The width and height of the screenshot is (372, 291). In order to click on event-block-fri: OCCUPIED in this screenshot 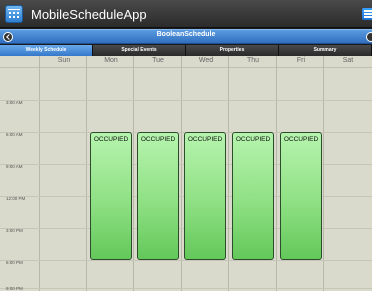, I will do `click(301, 196)`.